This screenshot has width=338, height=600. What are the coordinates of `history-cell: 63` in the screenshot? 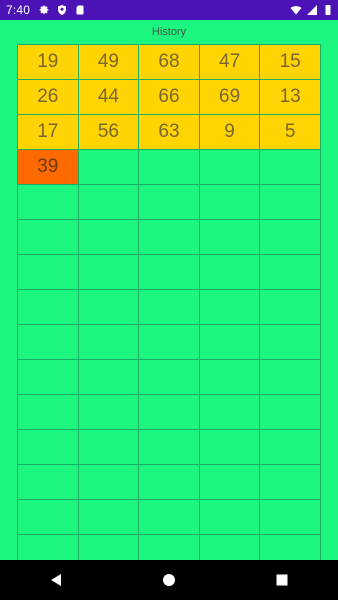 It's located at (169, 132).